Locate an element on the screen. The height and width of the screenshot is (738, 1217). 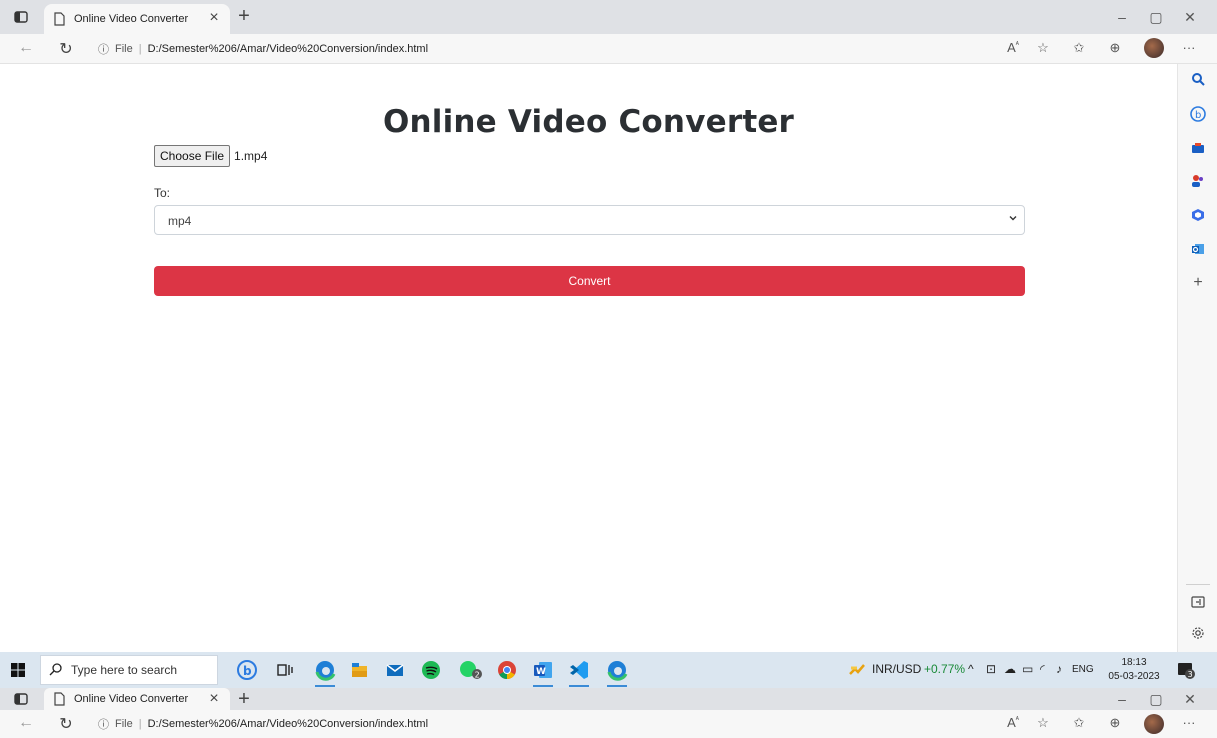
info-icon: ⓘ is located at coordinates (103, 49).